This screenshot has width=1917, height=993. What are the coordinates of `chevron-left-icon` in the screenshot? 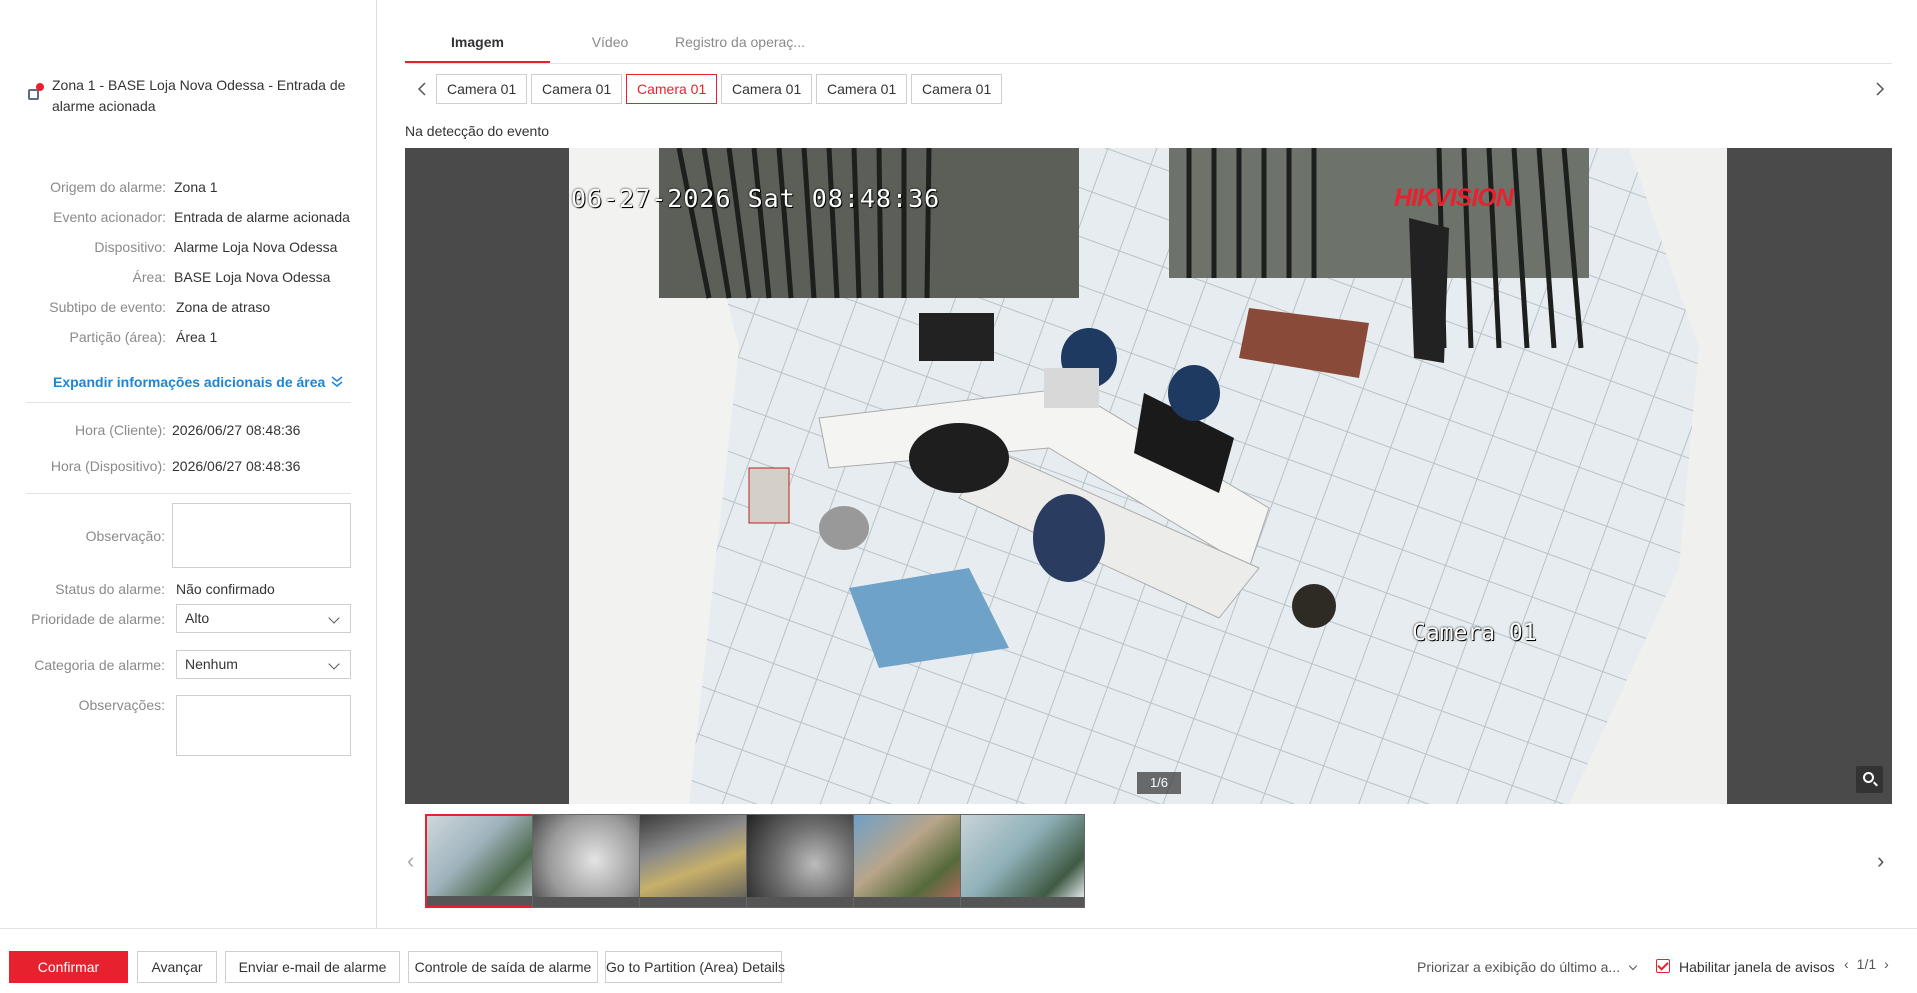 It's located at (421, 89).